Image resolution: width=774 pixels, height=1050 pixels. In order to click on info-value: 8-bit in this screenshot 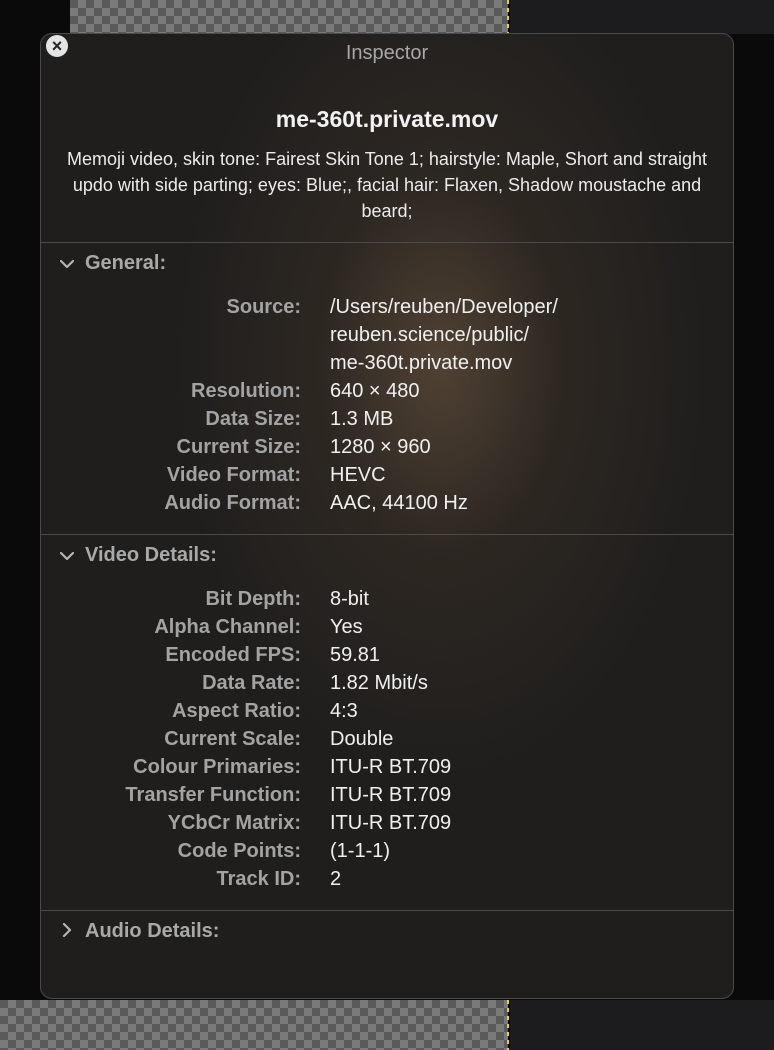, I will do `click(349, 599)`.